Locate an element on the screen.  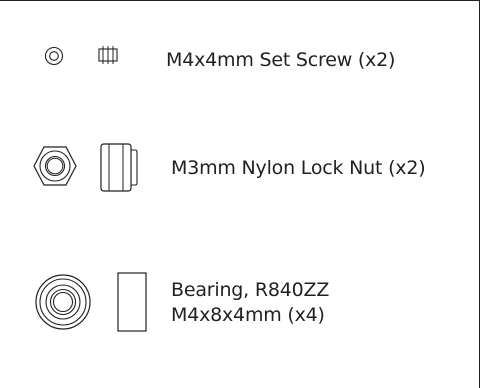
set-screw-top-icon is located at coordinates (54, 56).